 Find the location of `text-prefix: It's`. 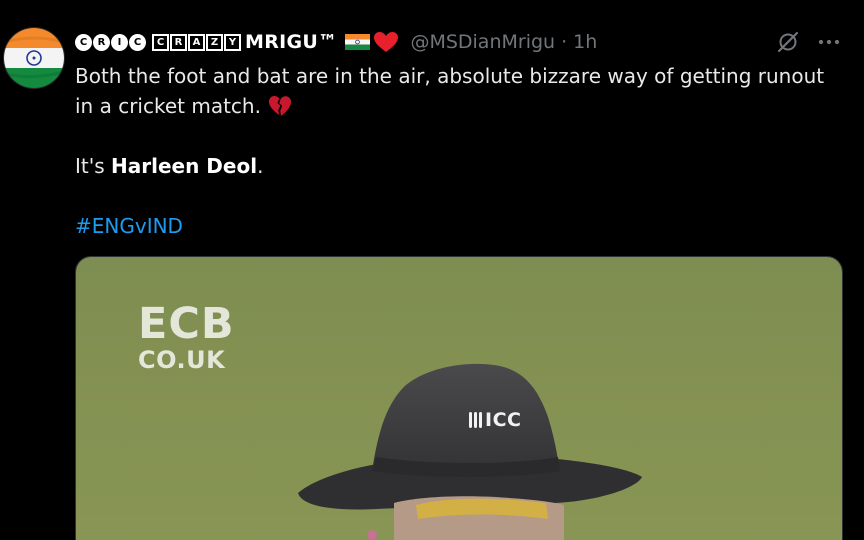

text-prefix: It's is located at coordinates (93, 166).